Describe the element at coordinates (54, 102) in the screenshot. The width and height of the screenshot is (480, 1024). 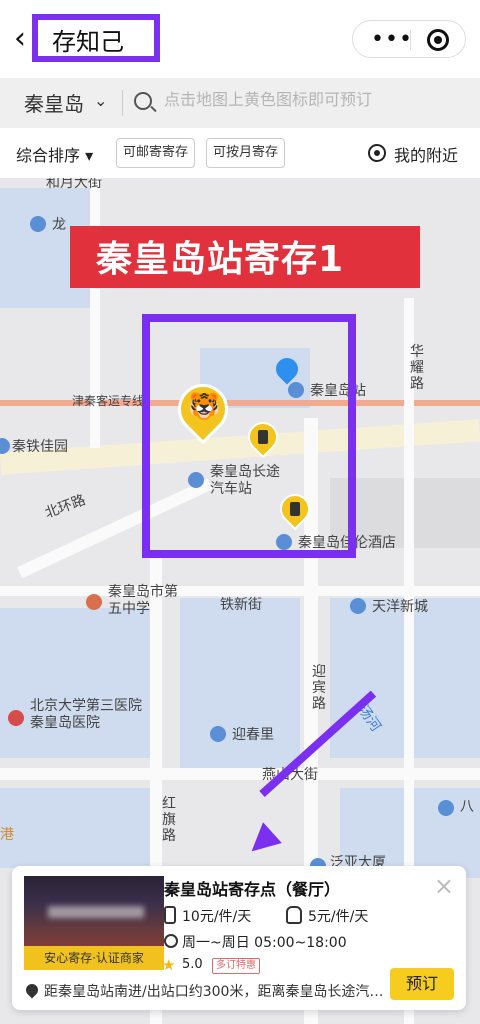
I see `city-selector: 秦皇岛` at that location.